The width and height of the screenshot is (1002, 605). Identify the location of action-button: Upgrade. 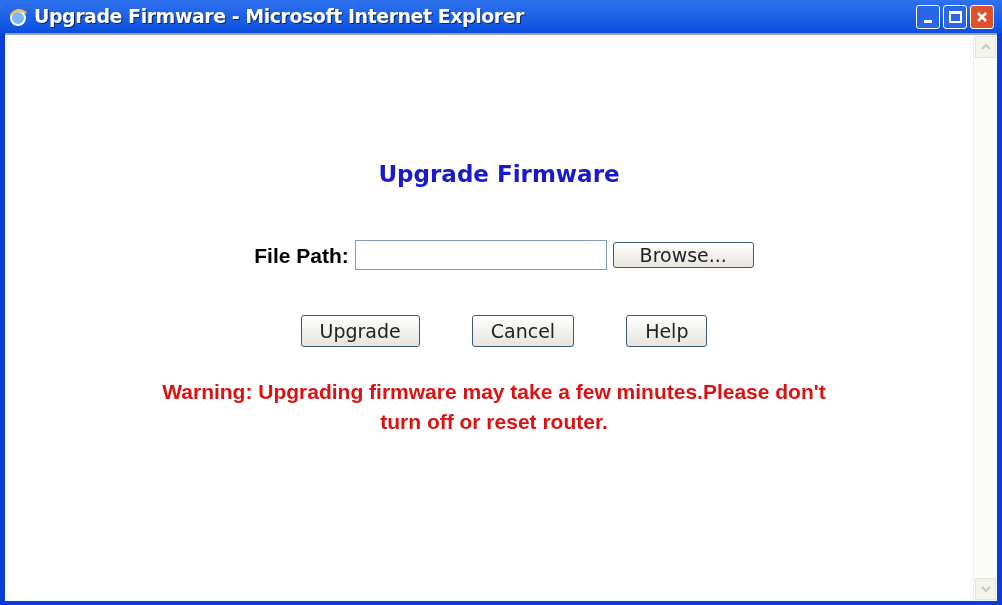
(360, 331).